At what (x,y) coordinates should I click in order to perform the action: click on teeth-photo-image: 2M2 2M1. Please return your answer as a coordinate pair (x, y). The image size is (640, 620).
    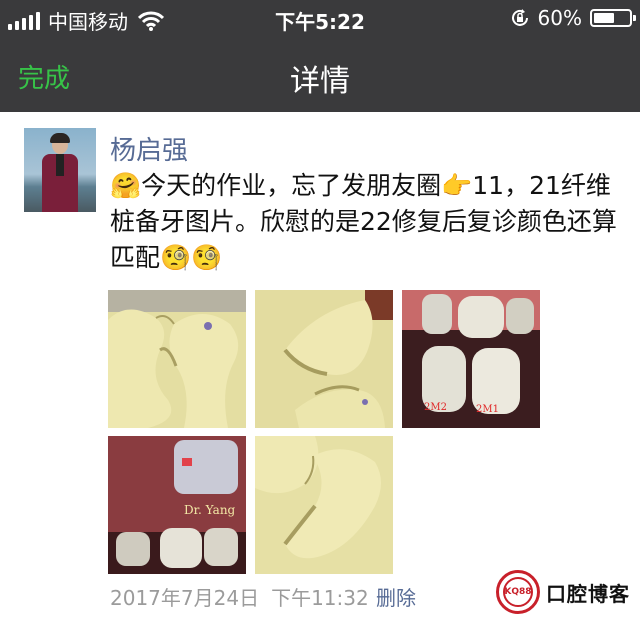
    Looking at the image, I should click on (471, 359).